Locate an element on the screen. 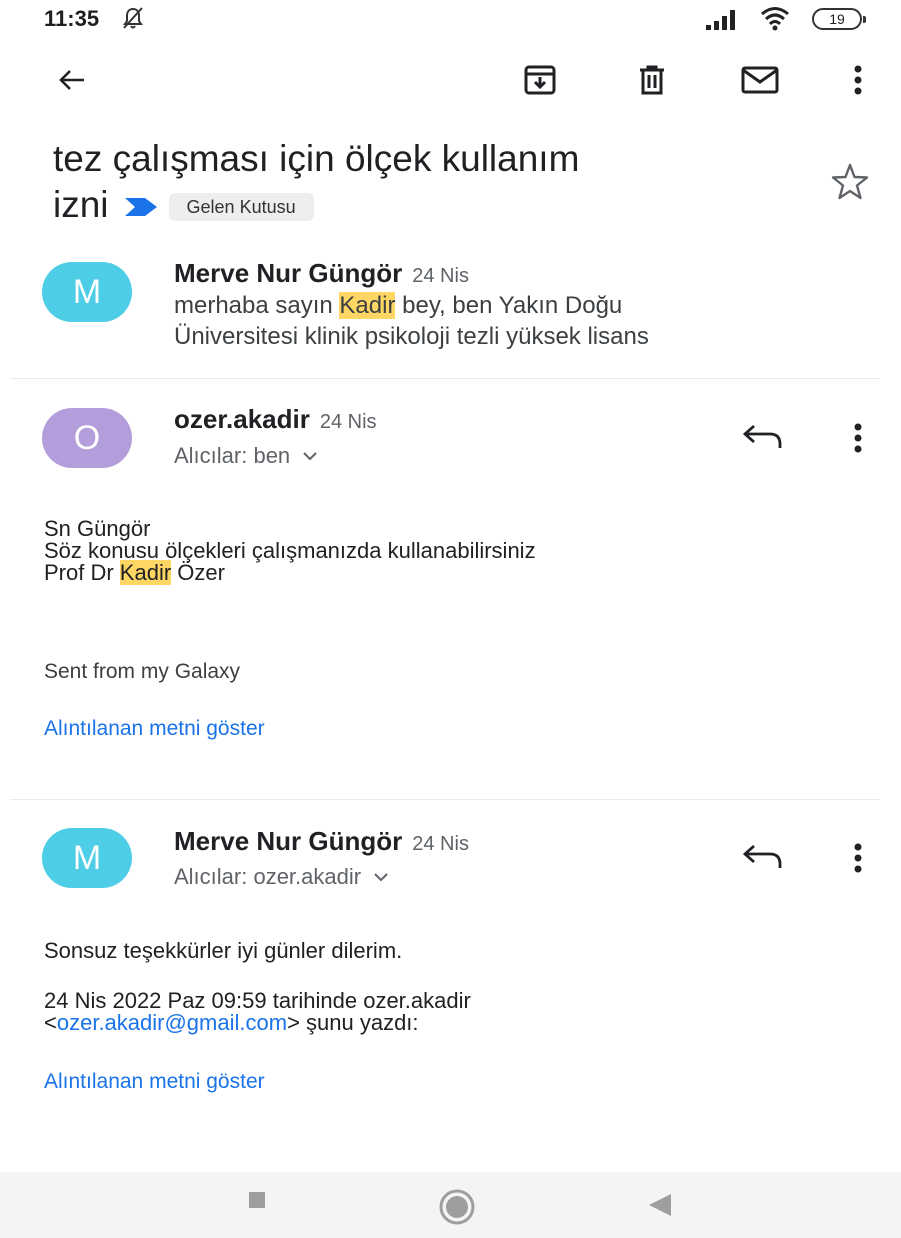 This screenshot has width=901, height=1238. signature: Sent from my Galaxy is located at coordinates (142, 671).